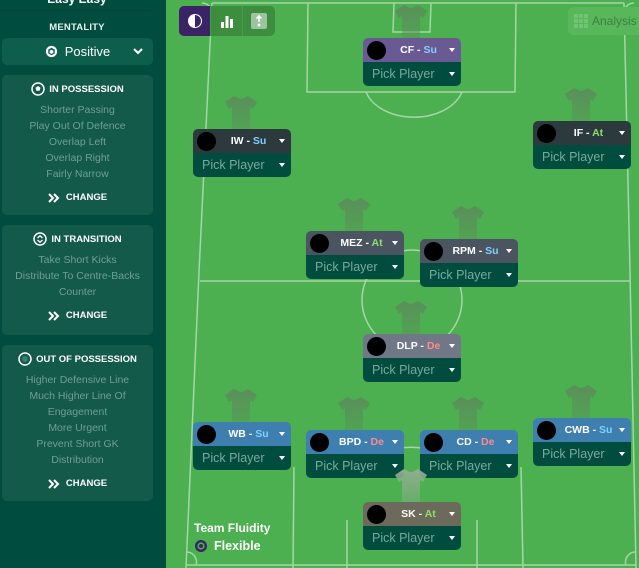 The width and height of the screenshot is (639, 568). What do you see at coordinates (86, 315) in the screenshot?
I see `change-label: CHANGE` at bounding box center [86, 315].